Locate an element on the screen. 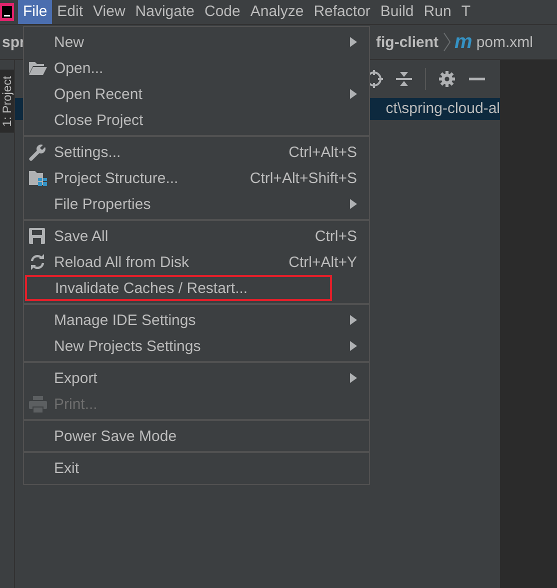 Image resolution: width=557 pixels, height=588 pixels. project-tool-tab: 1: Project is located at coordinates (7, 101).